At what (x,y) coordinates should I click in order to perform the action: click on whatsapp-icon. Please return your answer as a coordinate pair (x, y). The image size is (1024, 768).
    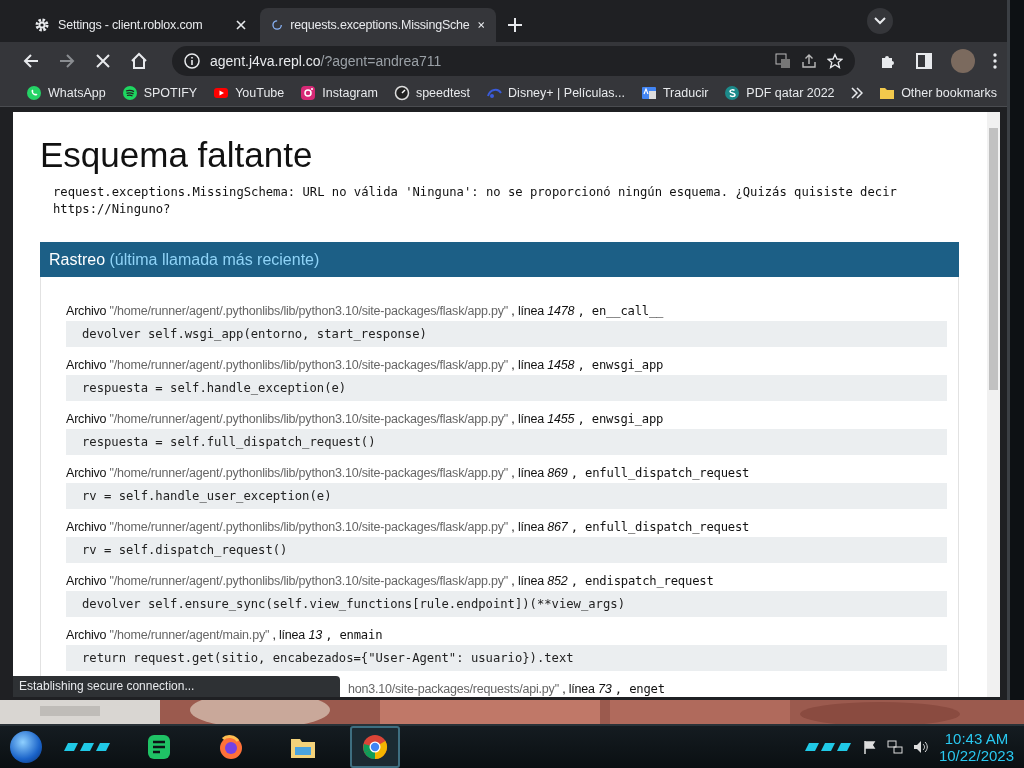
    Looking at the image, I should click on (34, 93).